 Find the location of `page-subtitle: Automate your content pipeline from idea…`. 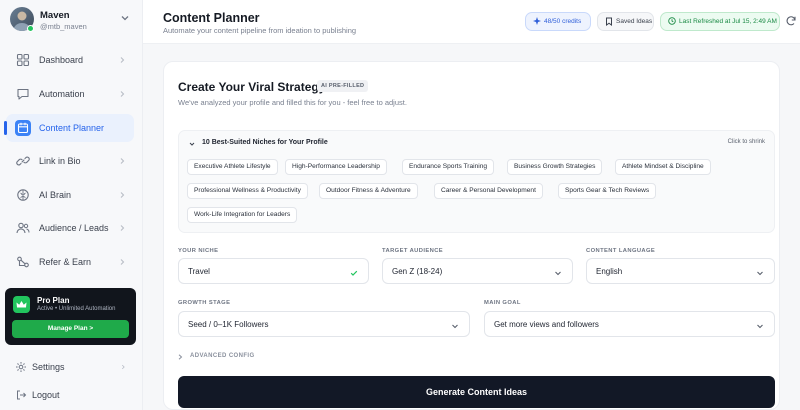

page-subtitle: Automate your content pipeline from idea… is located at coordinates (260, 30).